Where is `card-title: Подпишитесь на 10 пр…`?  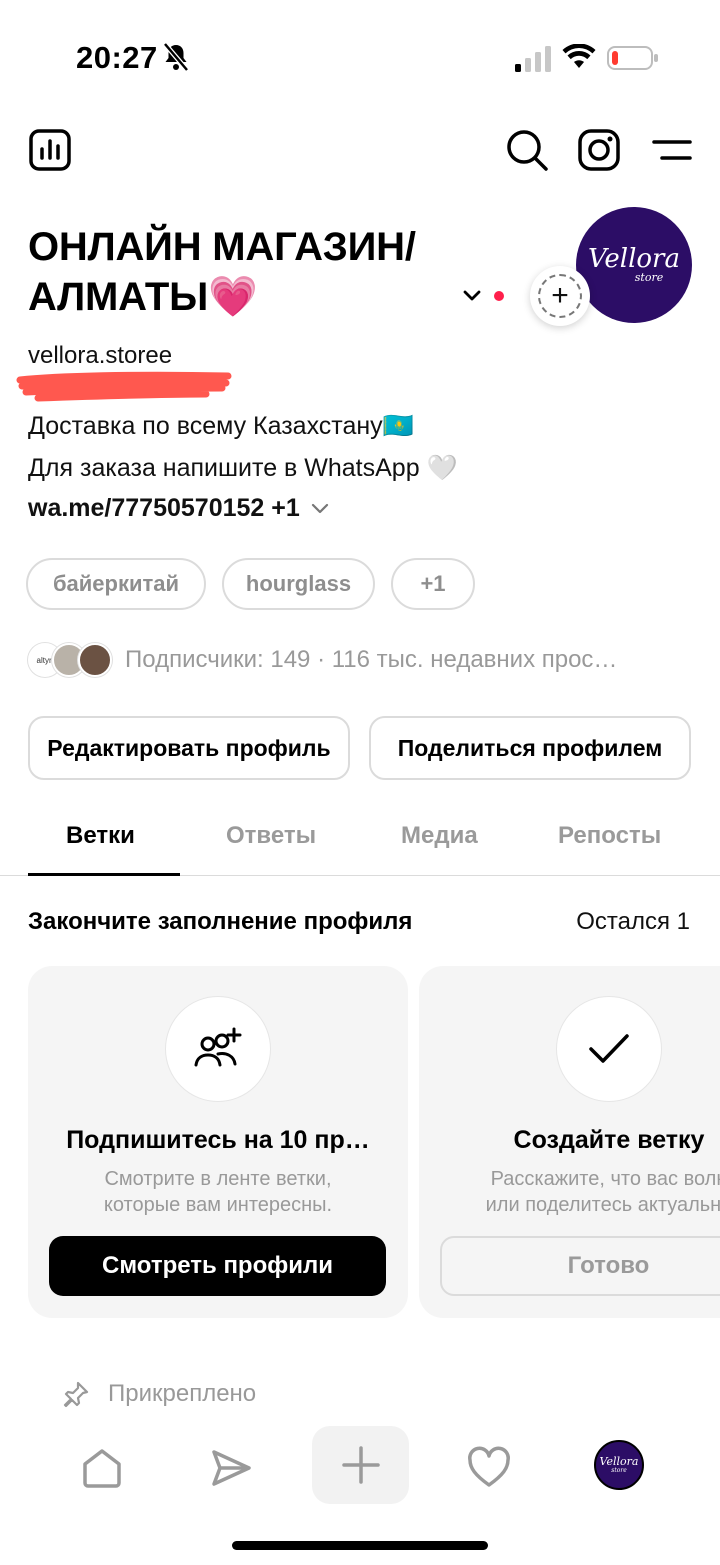 card-title: Подпишитесь на 10 пр… is located at coordinates (218, 1140).